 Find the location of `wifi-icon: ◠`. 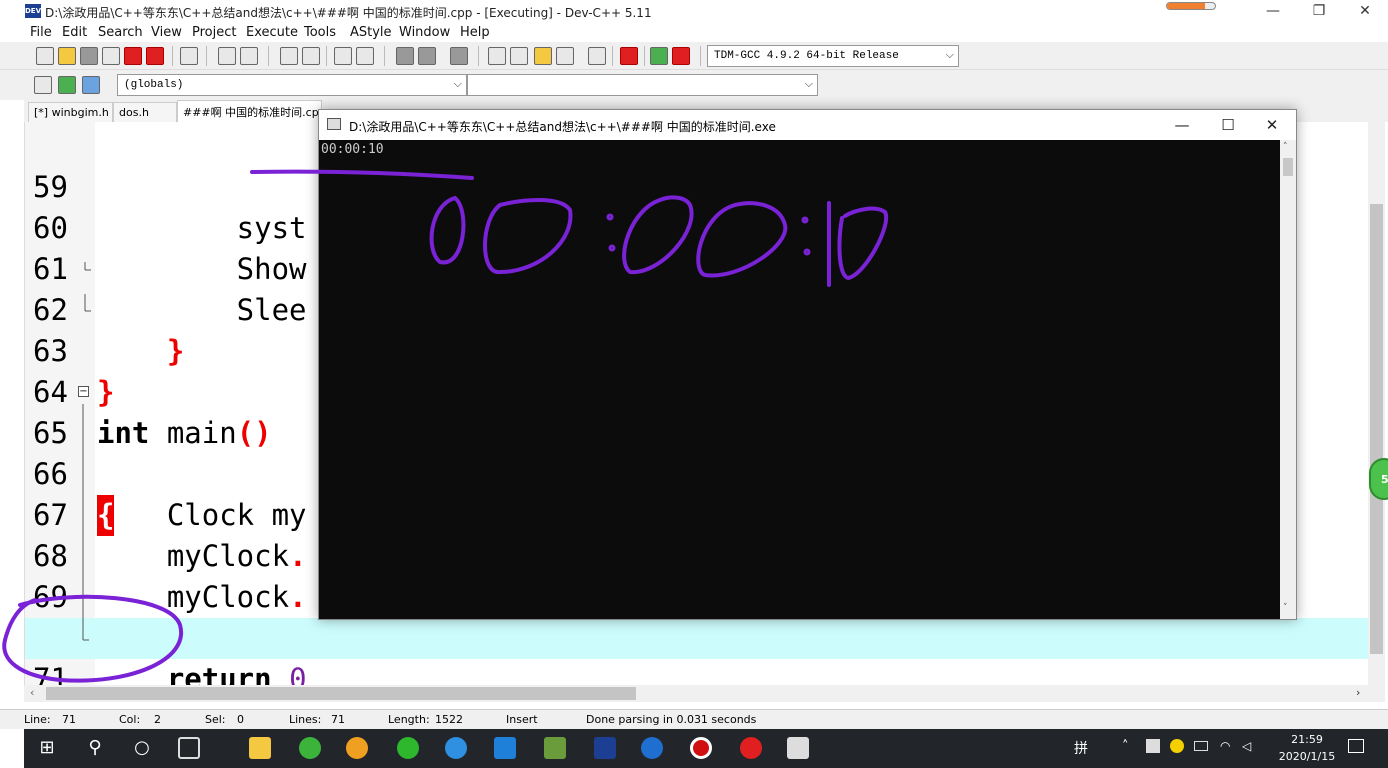

wifi-icon: ◠ is located at coordinates (1225, 746).